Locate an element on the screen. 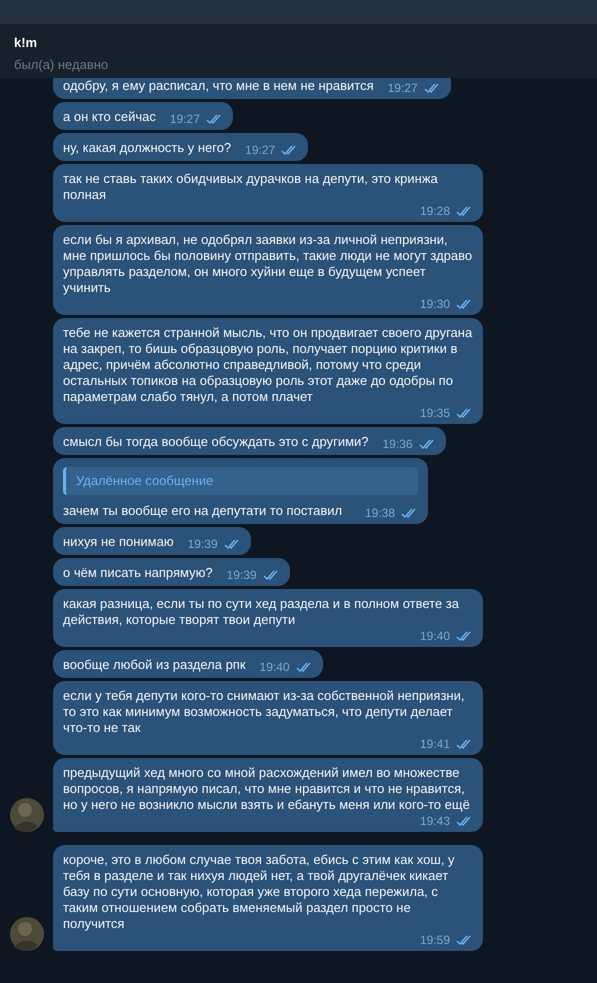 The height and width of the screenshot is (983, 597). message-time: 19:28 is located at coordinates (435, 211).